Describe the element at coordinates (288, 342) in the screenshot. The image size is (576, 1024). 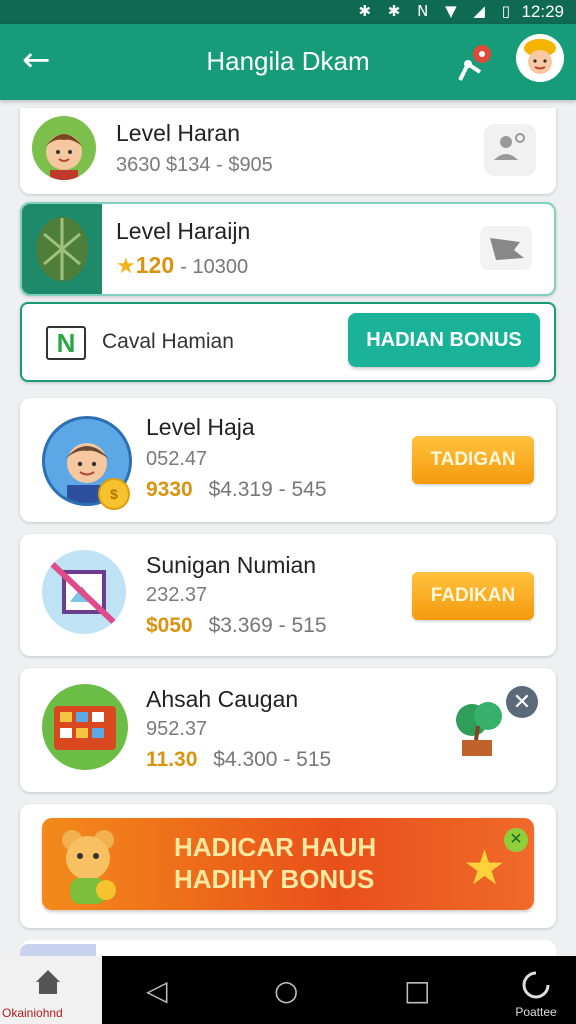
I see `bonus-row: N Caval Hamian HADIAN BONUS` at that location.